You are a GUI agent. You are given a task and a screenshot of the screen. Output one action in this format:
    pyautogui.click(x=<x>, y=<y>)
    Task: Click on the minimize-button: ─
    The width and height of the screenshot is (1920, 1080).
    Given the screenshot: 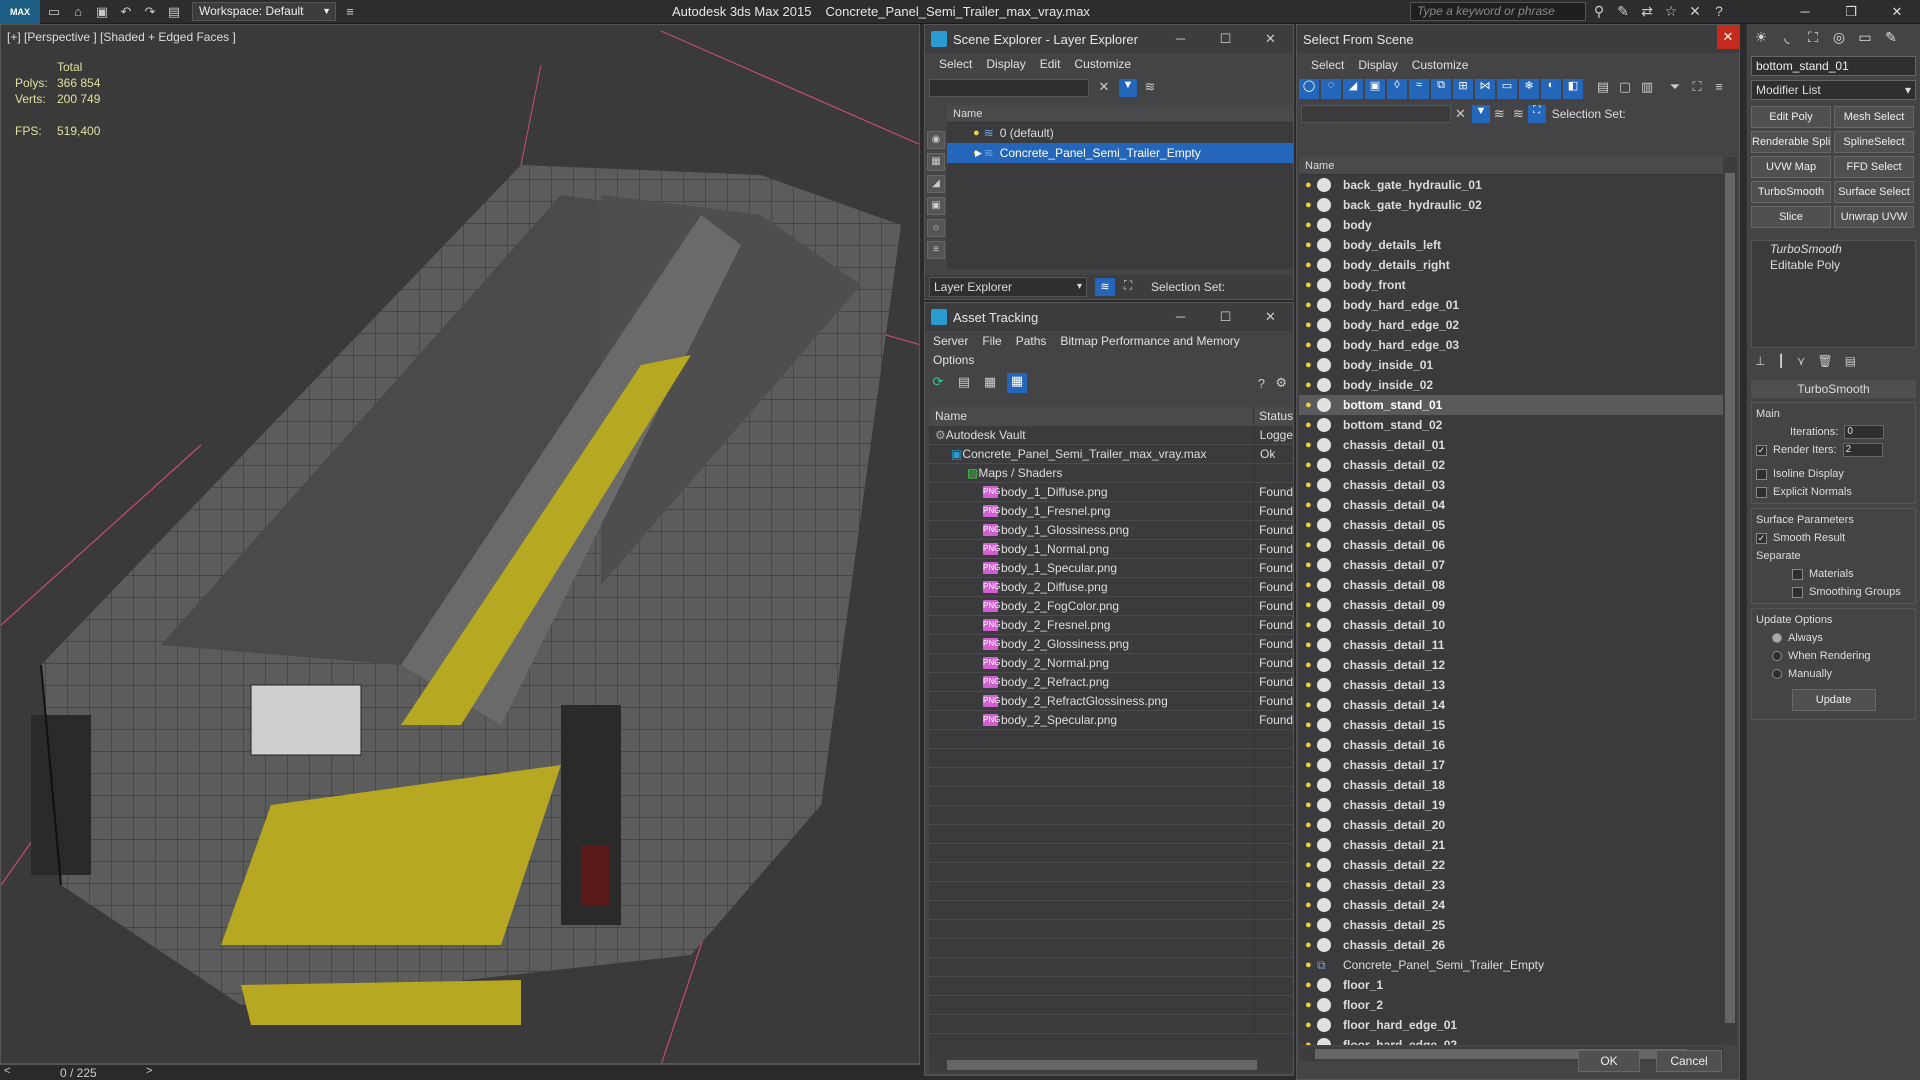 What is the action you would take?
    pyautogui.click(x=1180, y=39)
    